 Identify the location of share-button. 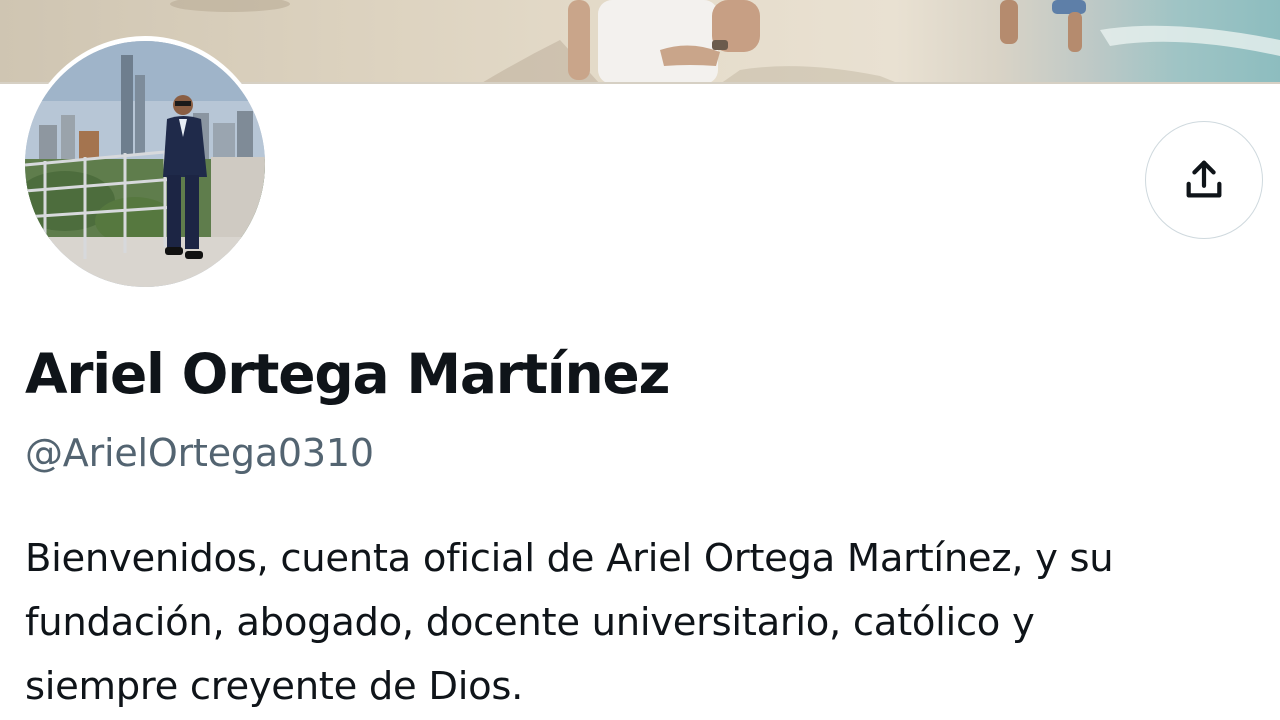
(1204, 180).